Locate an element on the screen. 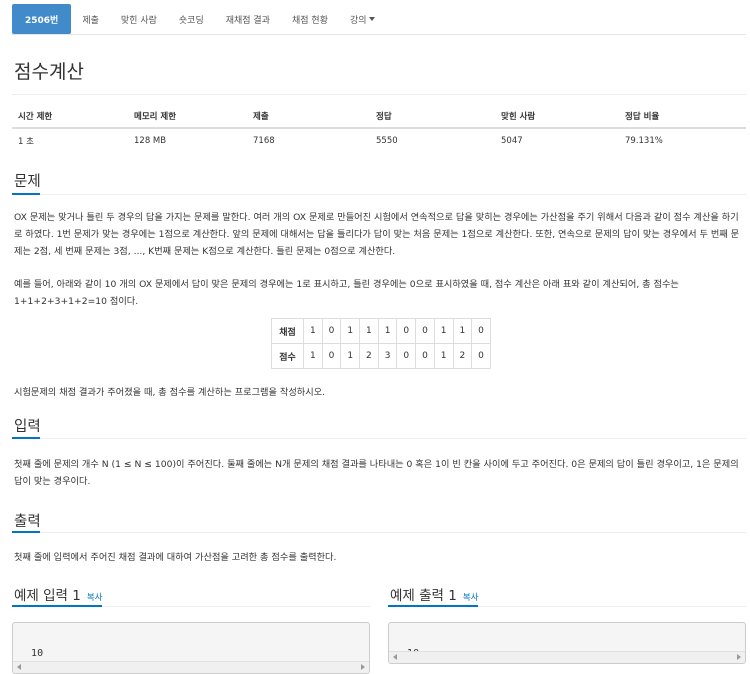  tab-rejudge-results: 재채점 결과 is located at coordinates (248, 19).